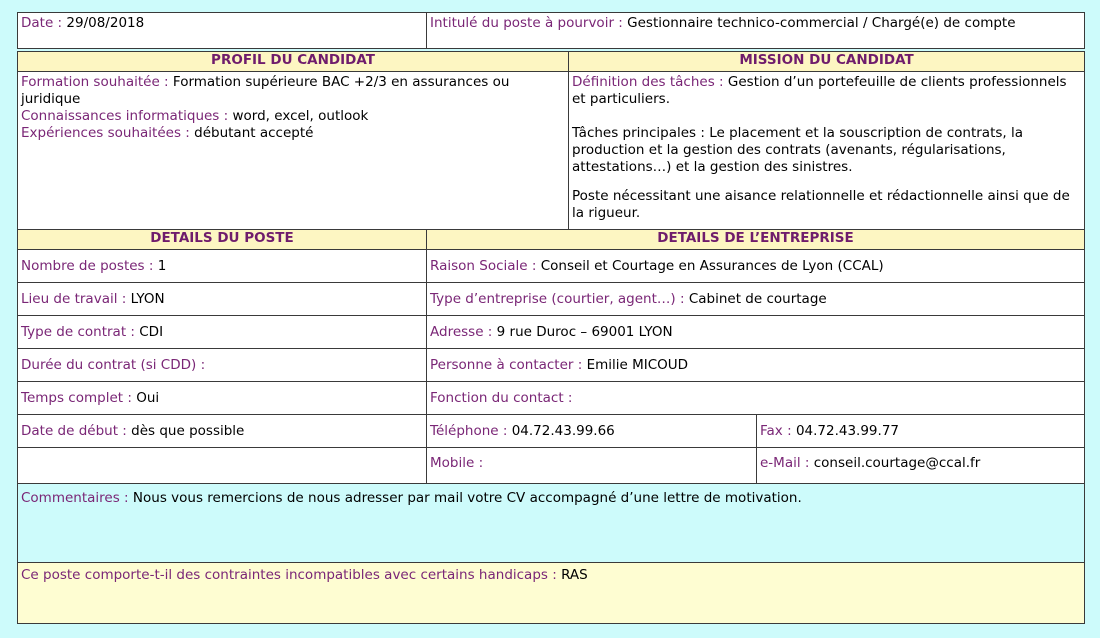 The image size is (1100, 638). What do you see at coordinates (78, 332) in the screenshot?
I see `type-contrat-label: Type de contrat :` at bounding box center [78, 332].